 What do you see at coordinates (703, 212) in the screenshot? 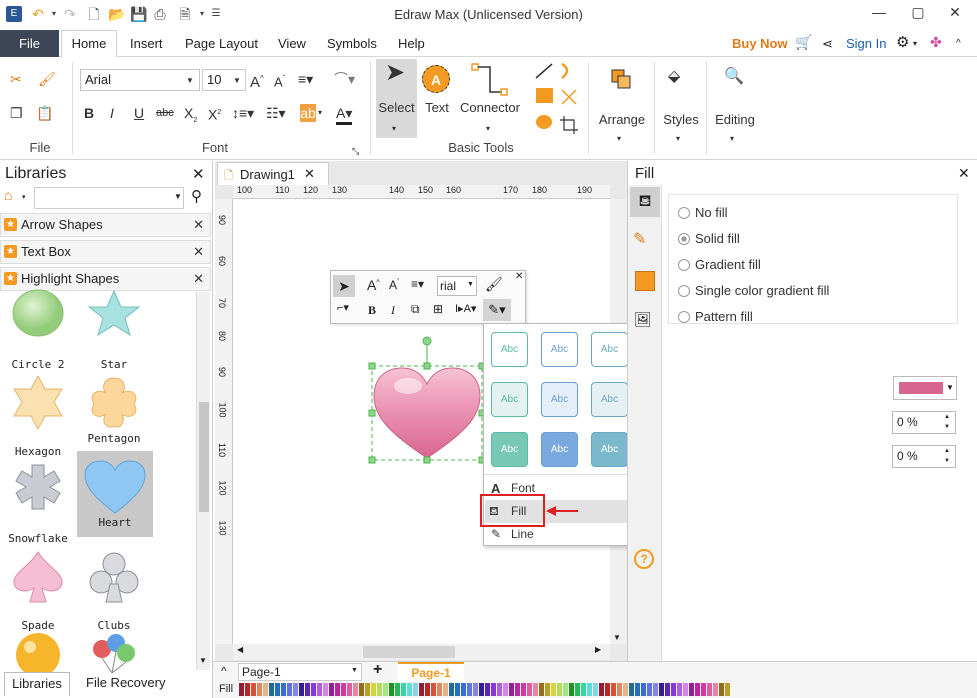
I see `no-fill-radio: No fill` at bounding box center [703, 212].